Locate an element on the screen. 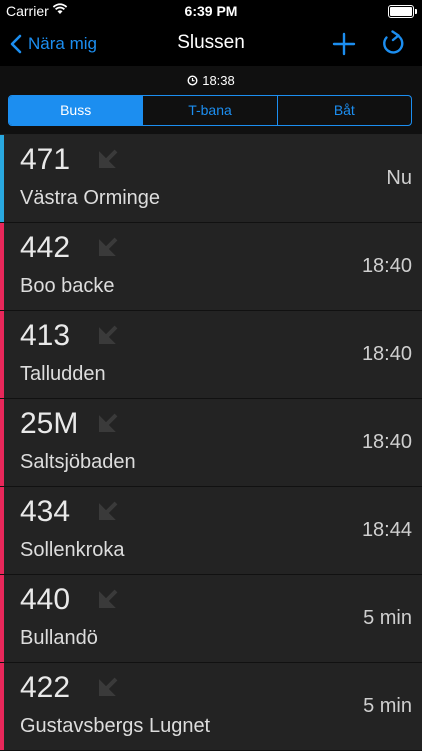  battery-level is located at coordinates (401, 11).